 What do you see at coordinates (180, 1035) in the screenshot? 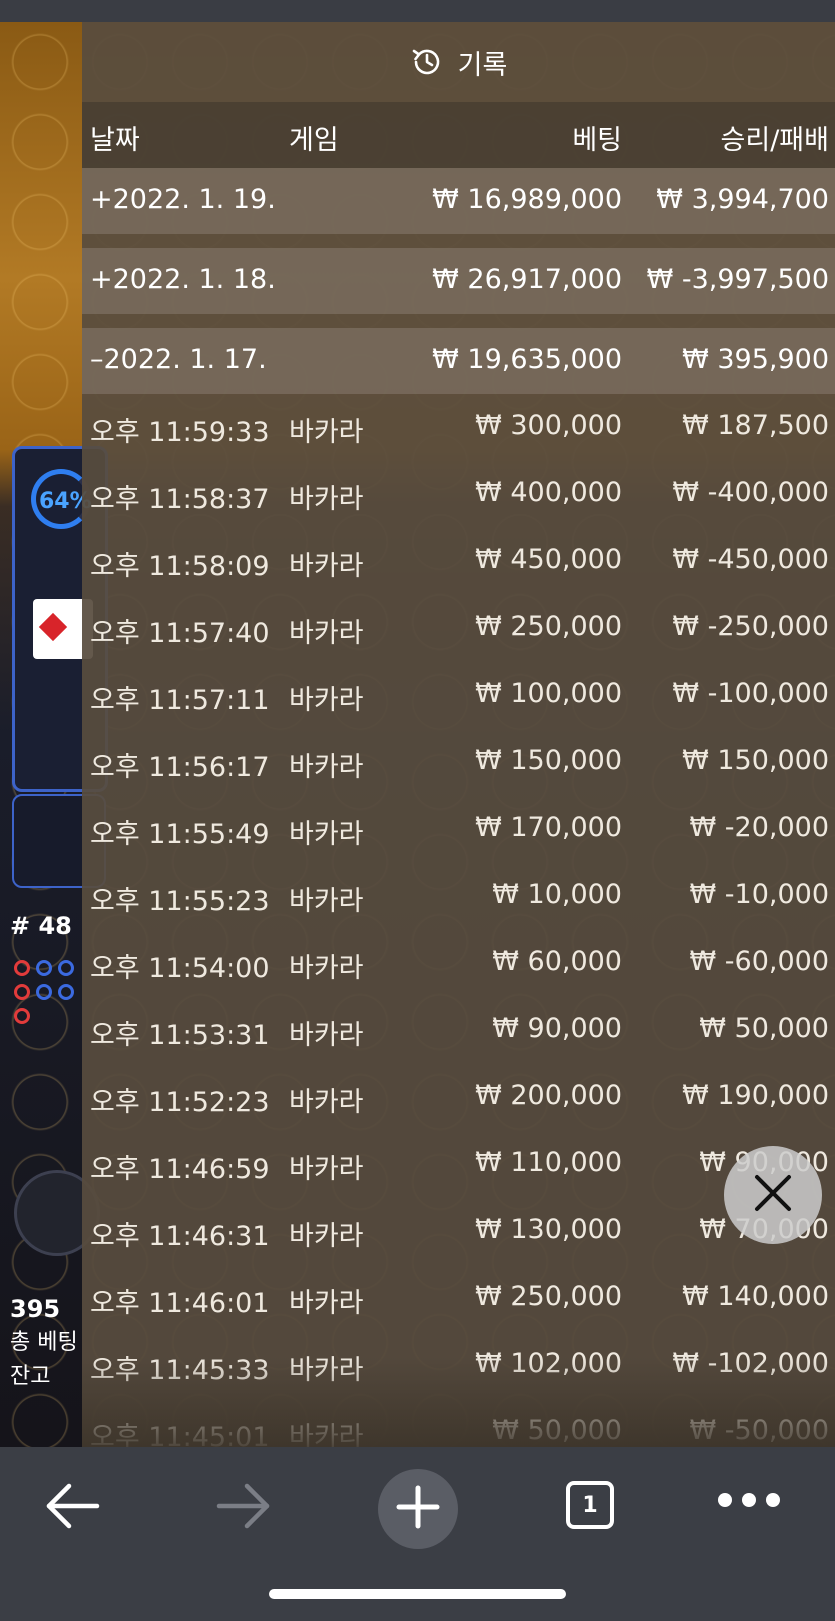
I see `row-time: 오후 11:53:31` at bounding box center [180, 1035].